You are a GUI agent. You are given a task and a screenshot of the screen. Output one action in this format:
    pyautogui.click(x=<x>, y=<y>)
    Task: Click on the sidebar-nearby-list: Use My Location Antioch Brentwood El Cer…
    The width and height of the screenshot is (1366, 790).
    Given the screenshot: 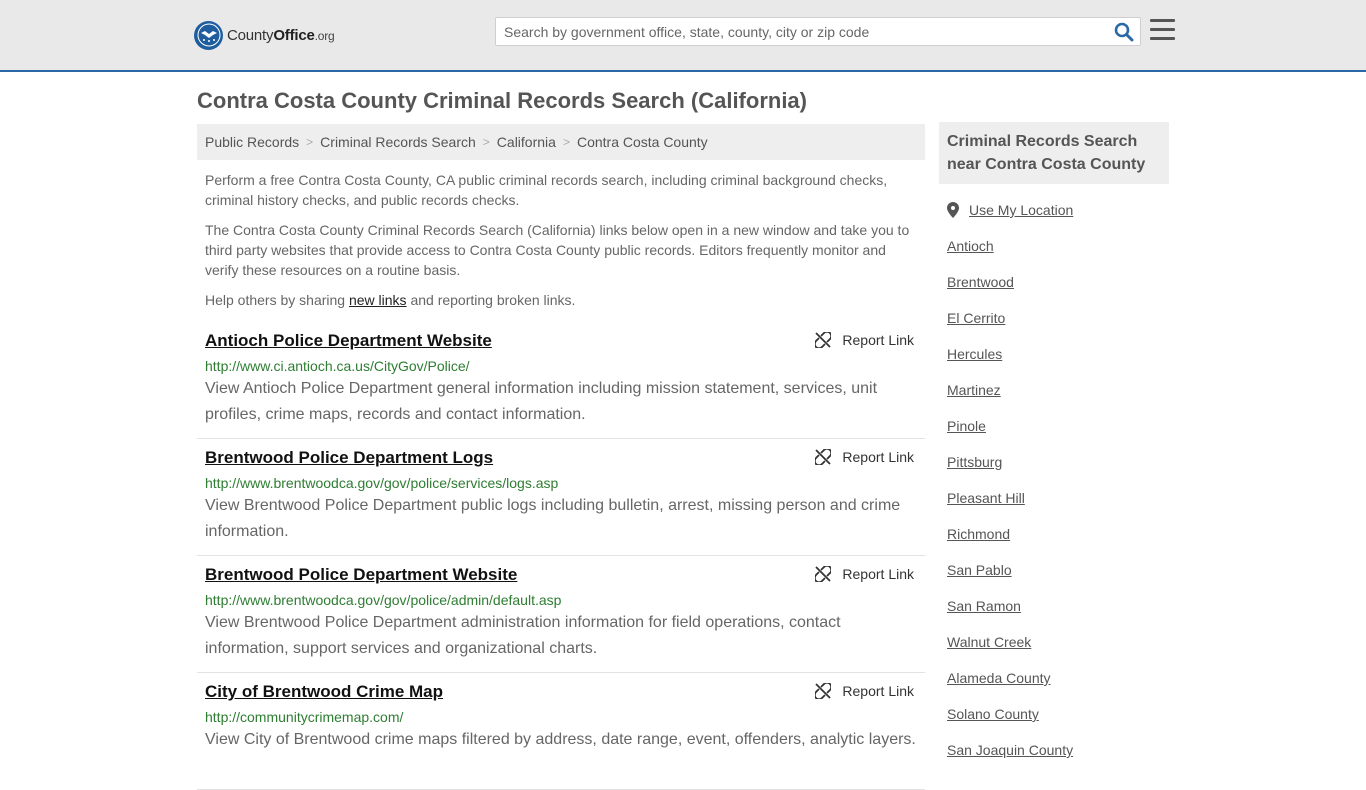 What is the action you would take?
    pyautogui.click(x=1058, y=488)
    